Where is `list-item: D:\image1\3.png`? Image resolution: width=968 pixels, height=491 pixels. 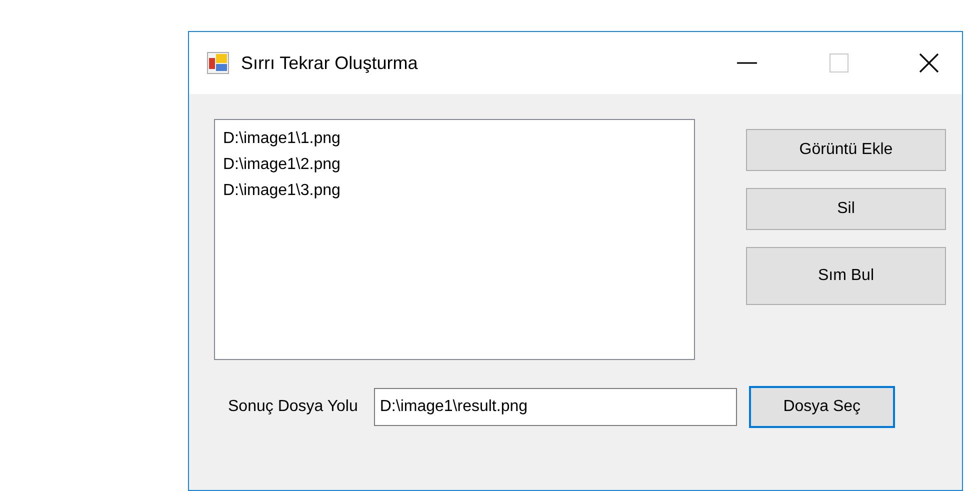 list-item: D:\image1\3.png is located at coordinates (454, 191).